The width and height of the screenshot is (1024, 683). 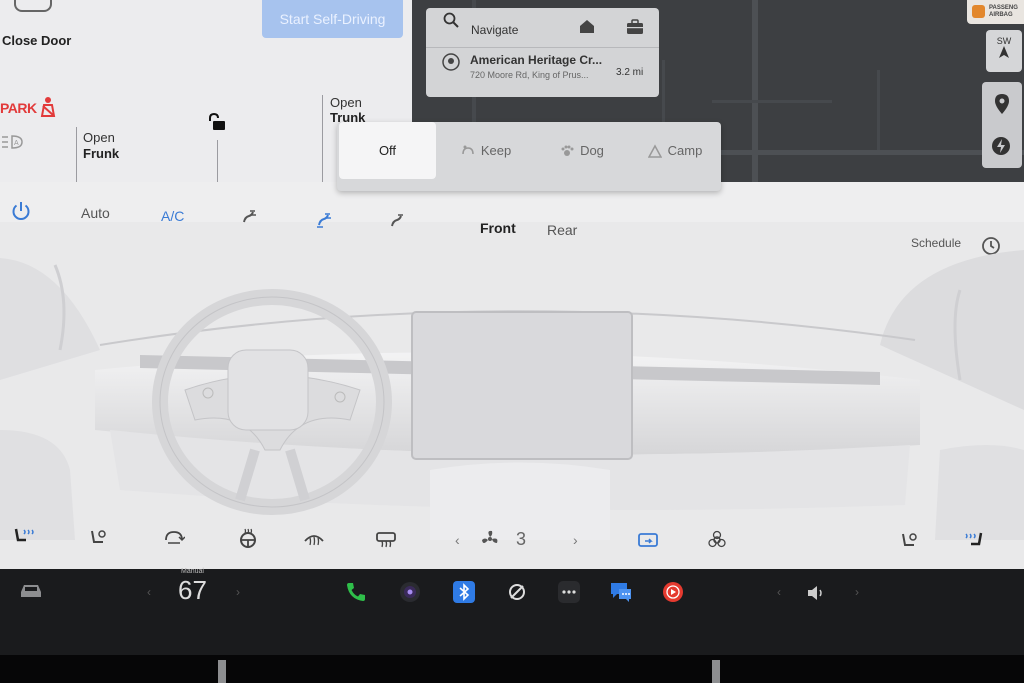 What do you see at coordinates (36, 40) in the screenshot?
I see `close-door-button: Close Door` at bounding box center [36, 40].